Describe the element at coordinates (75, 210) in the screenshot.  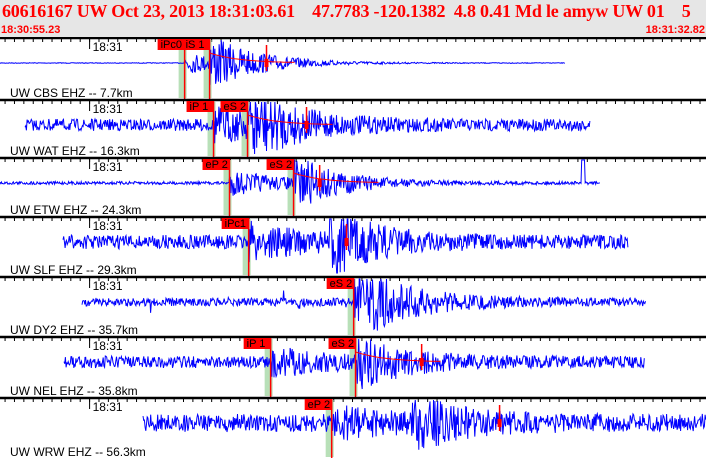
I see `station-label: UW ETW EHZ -- 24.3km` at that location.